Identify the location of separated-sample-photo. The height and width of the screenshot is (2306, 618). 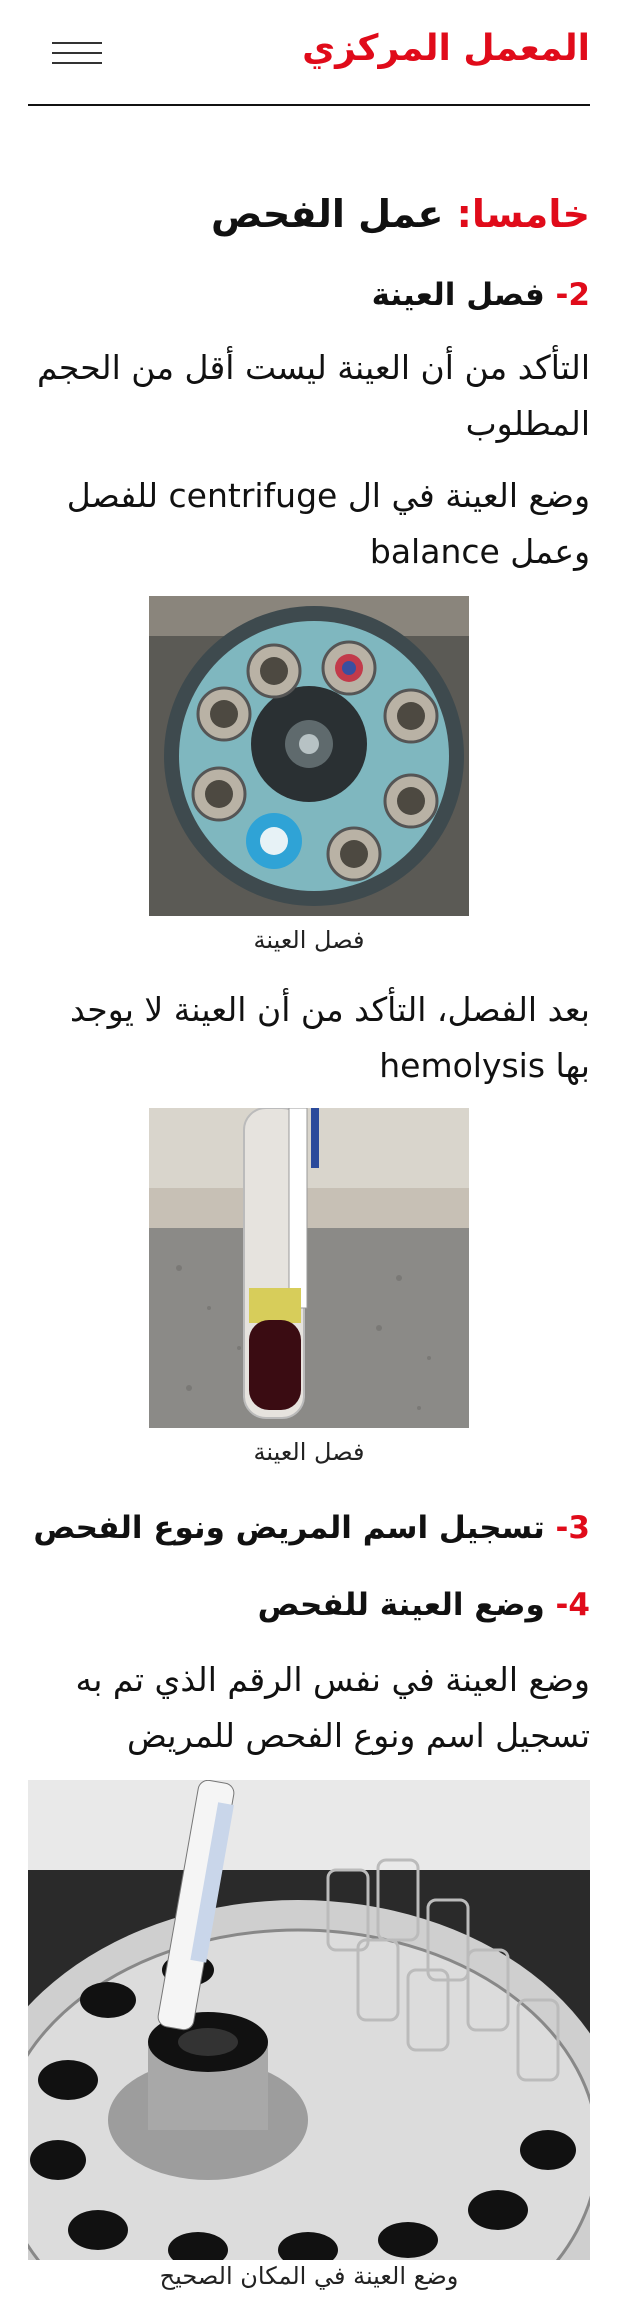
(309, 1268).